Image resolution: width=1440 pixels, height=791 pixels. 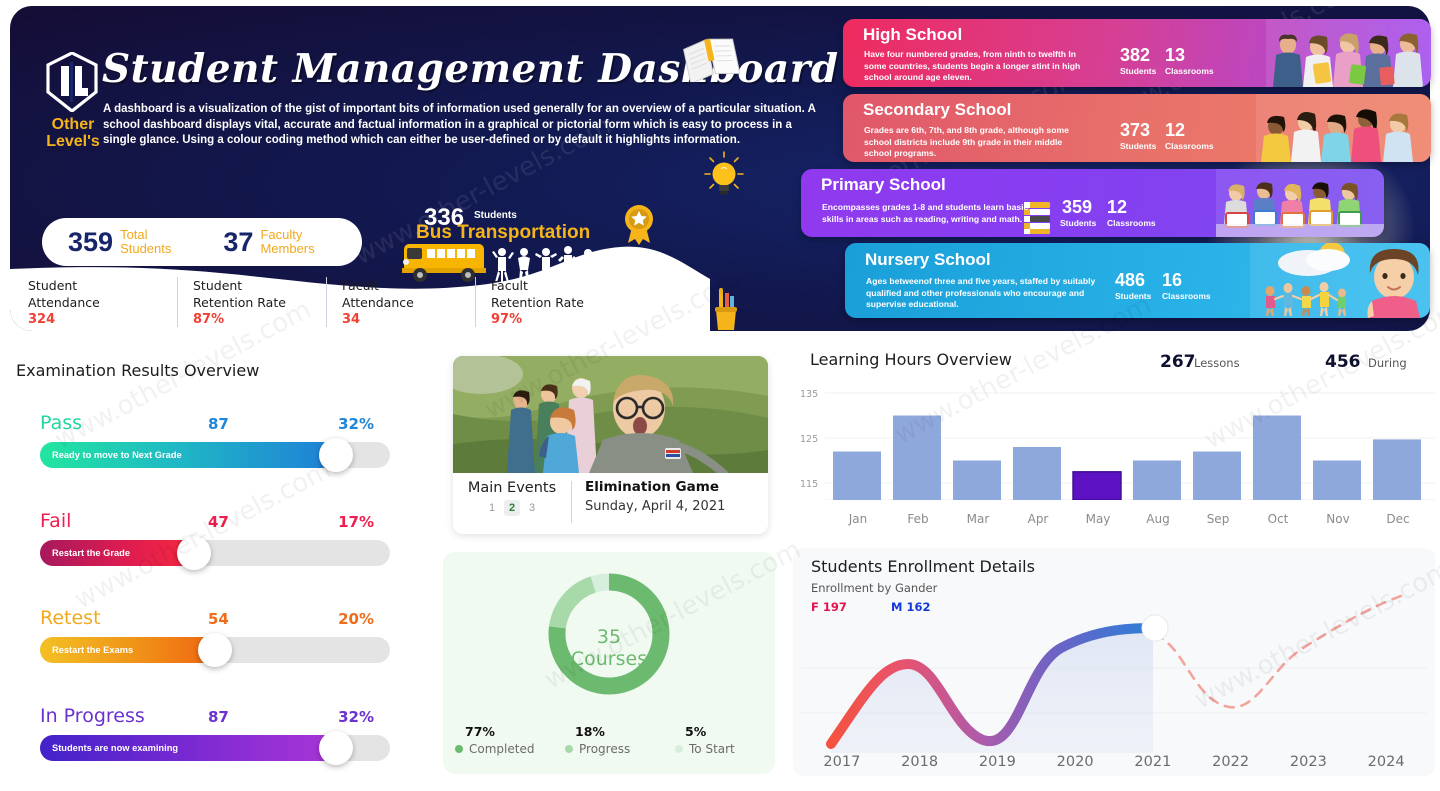 What do you see at coordinates (102, 302) in the screenshot?
I see `stat-student-attendance: Student Attendance 324` at bounding box center [102, 302].